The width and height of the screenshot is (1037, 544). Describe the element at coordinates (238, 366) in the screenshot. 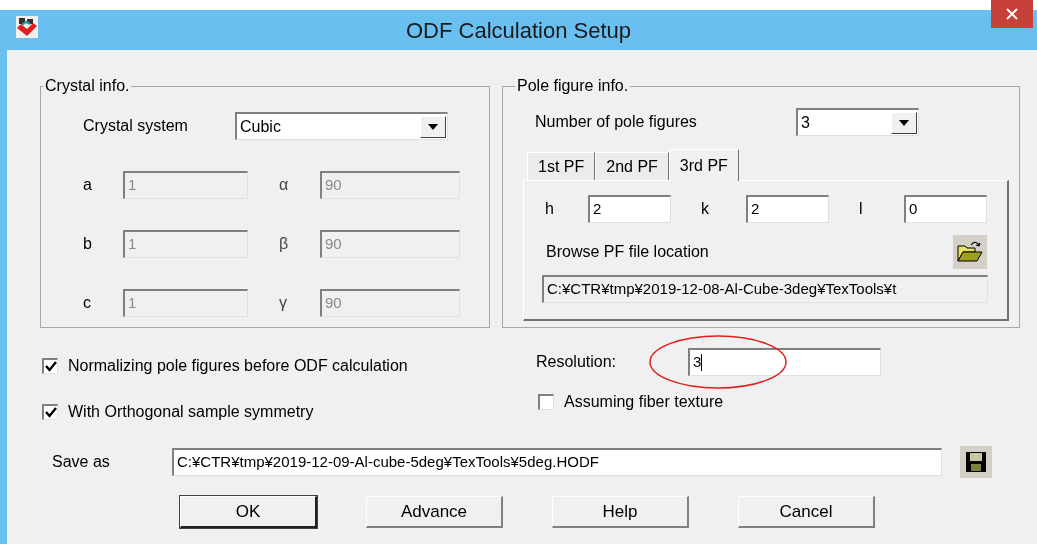

I see `checkbox-label: Normalizing pole figures before ODF calculation` at that location.